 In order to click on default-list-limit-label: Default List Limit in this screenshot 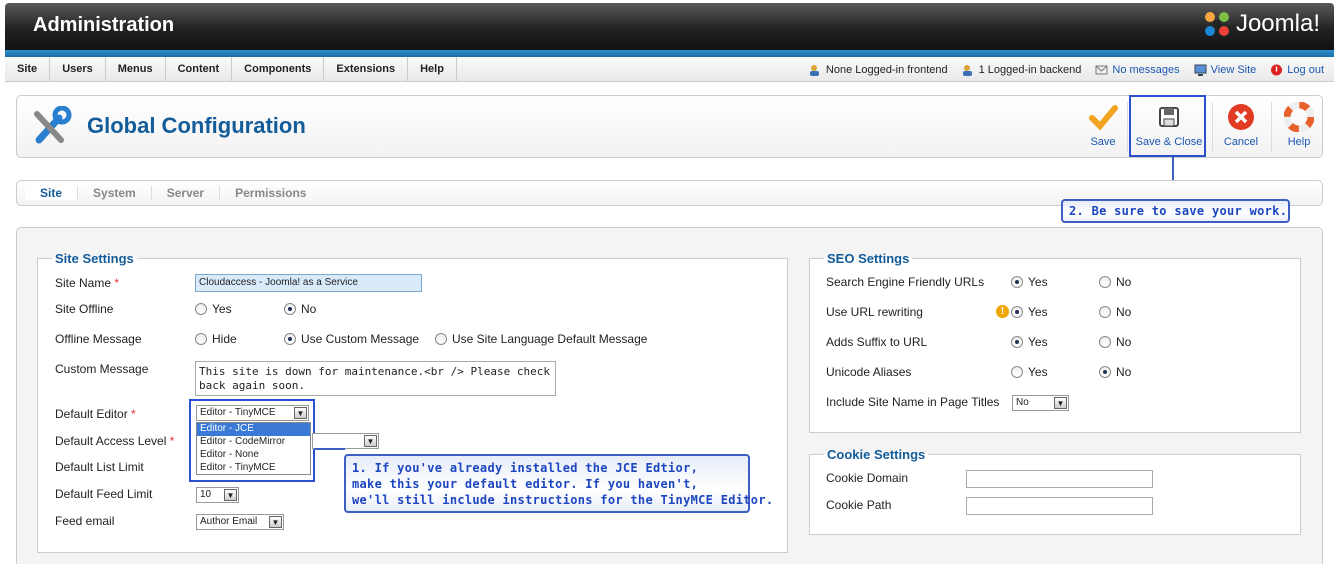, I will do `click(99, 467)`.